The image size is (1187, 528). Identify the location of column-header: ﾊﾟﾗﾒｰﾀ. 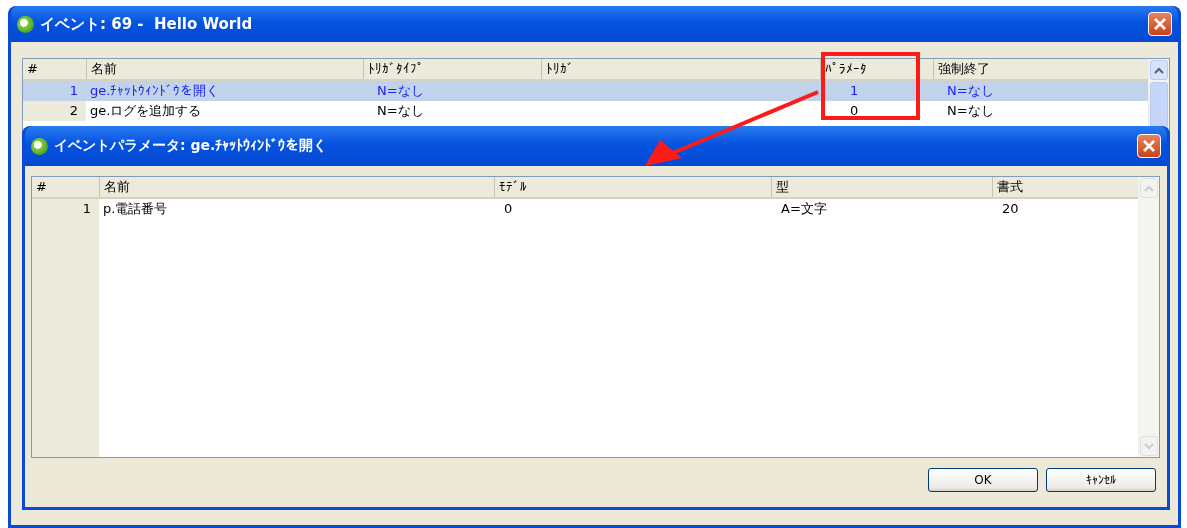
(876, 69).